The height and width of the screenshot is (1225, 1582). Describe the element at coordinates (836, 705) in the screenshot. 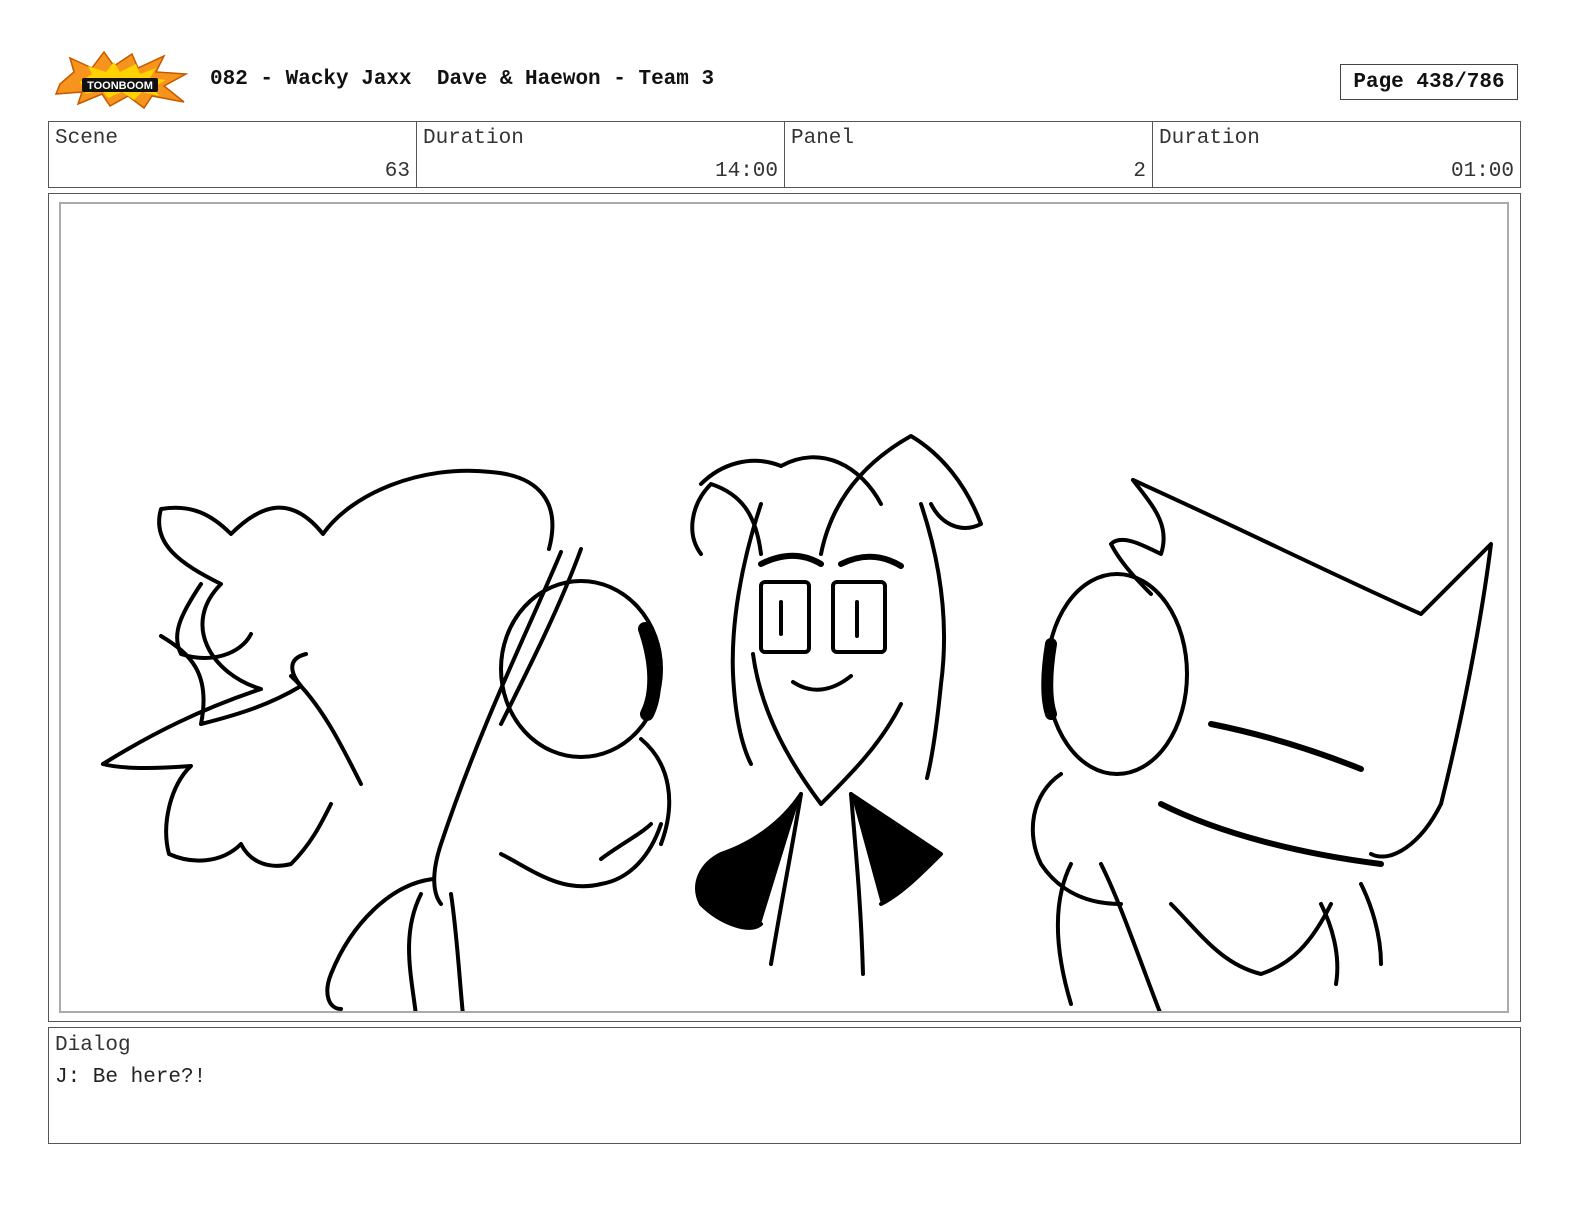

I see `center-character-sketch` at that location.